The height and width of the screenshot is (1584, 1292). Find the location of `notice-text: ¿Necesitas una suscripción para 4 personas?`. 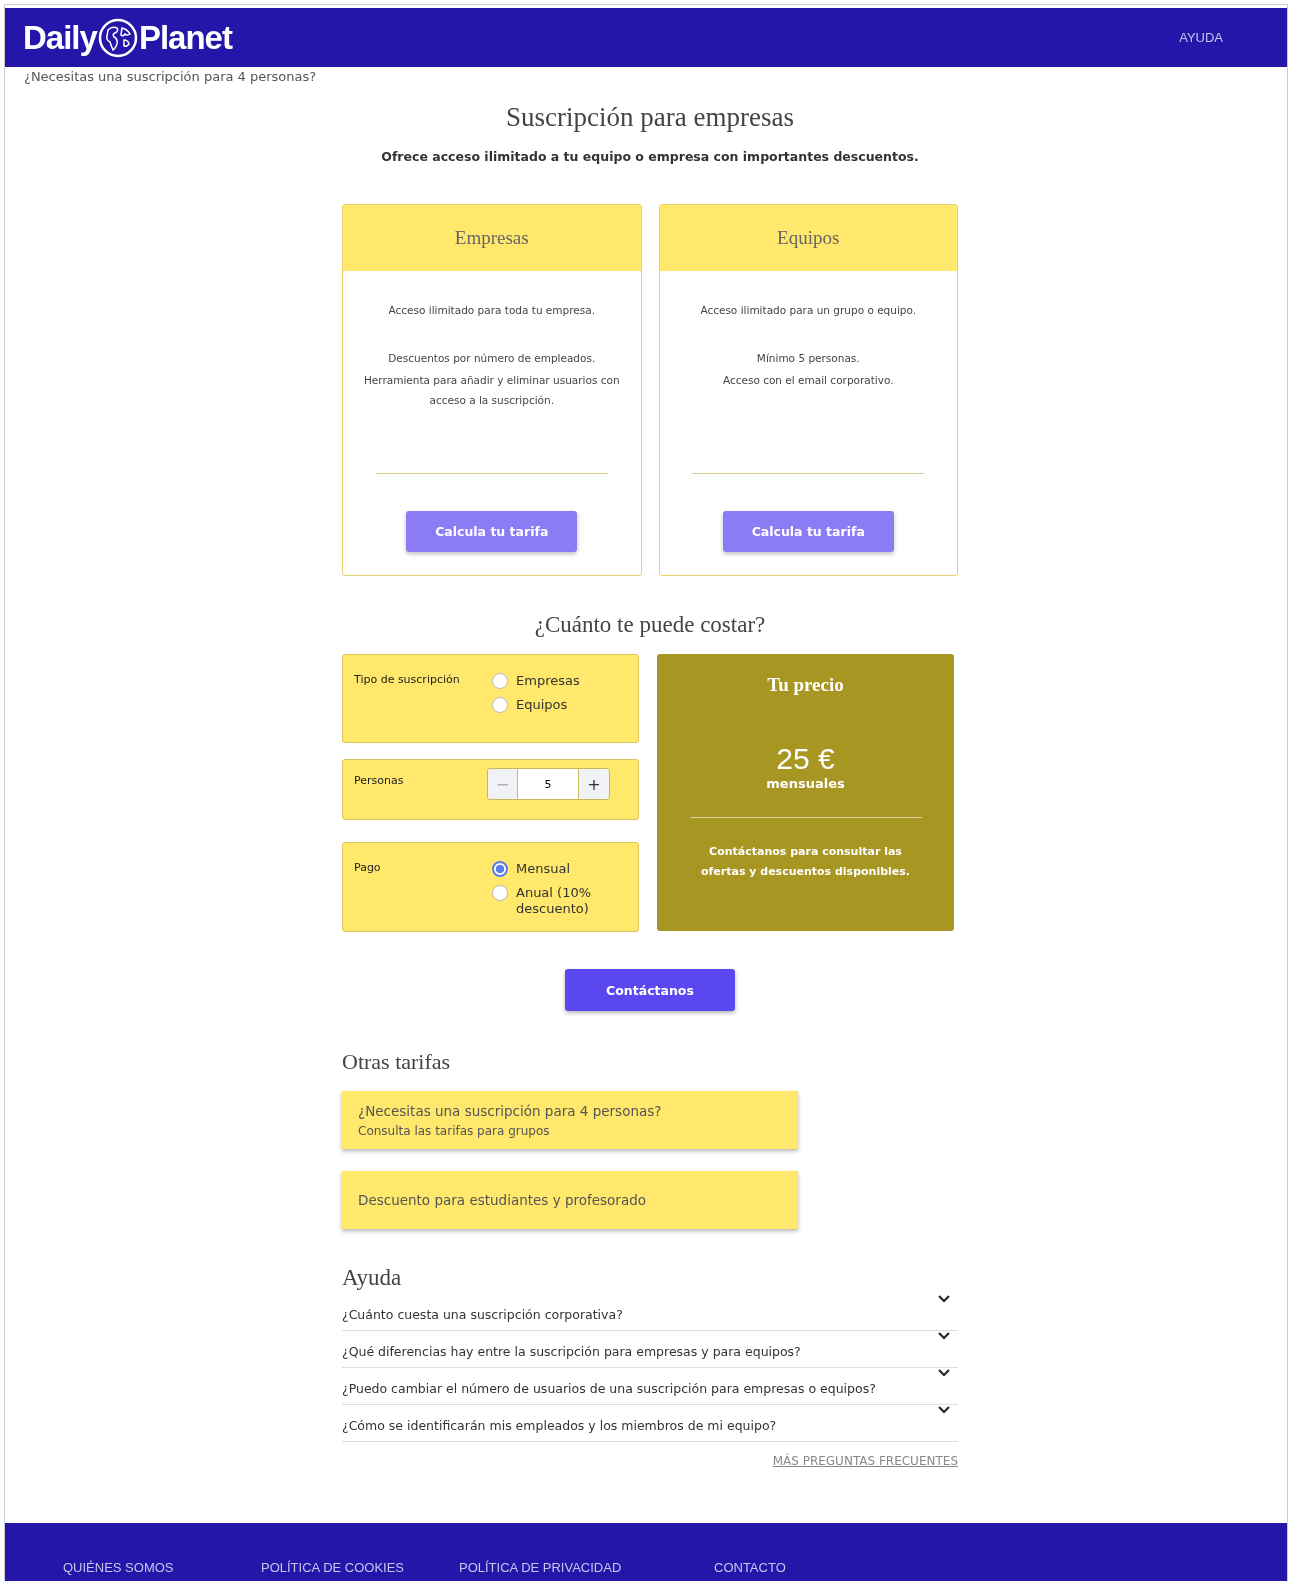

notice-text: ¿Necesitas una suscripción para 4 personas? is located at coordinates (170, 76).